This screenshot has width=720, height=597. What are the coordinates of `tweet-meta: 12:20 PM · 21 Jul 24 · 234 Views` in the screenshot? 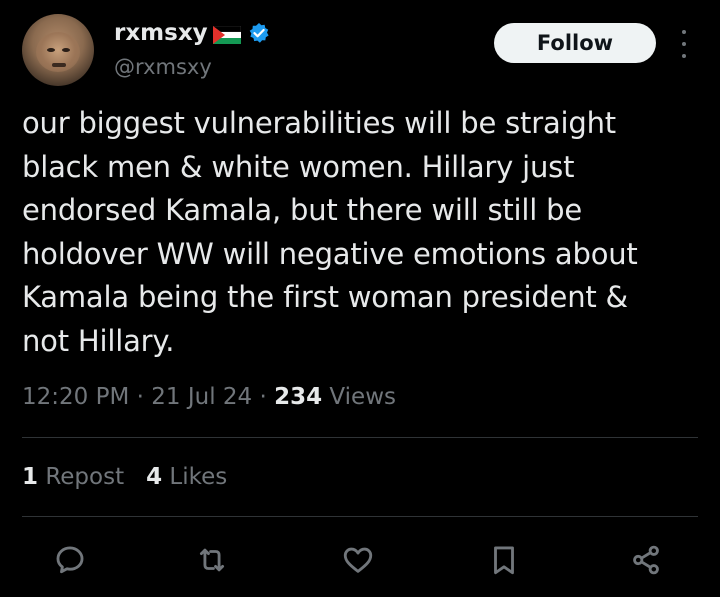 It's located at (209, 397).